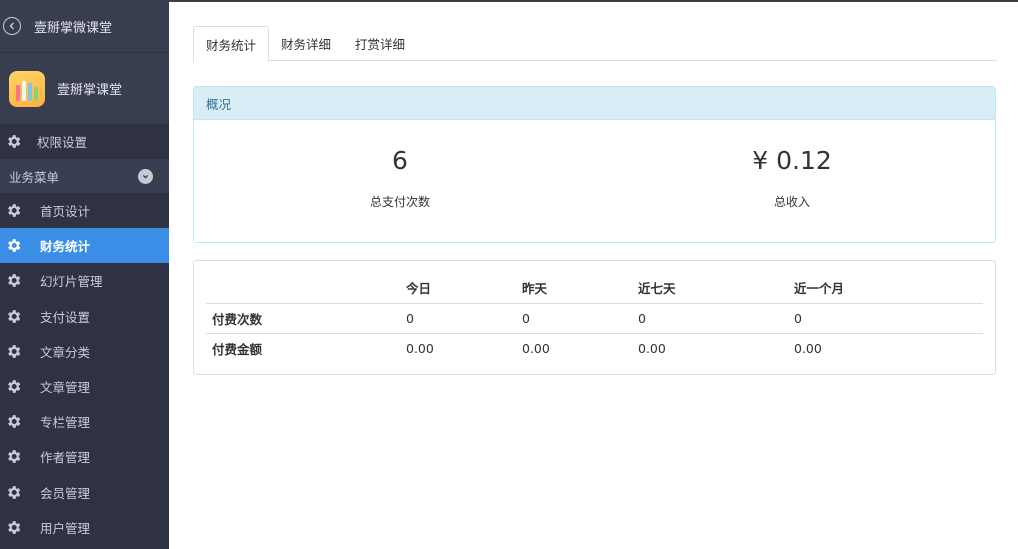 This screenshot has height=549, width=1018. I want to click on sidebar-group-label: 业务菜单, so click(34, 177).